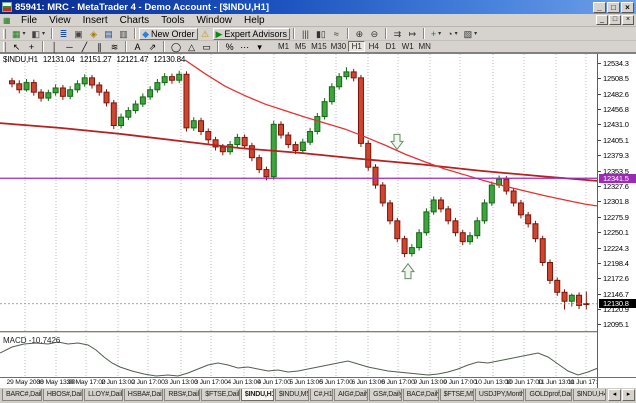  I want to click on trendline-tool: ╱, so click(84, 47).